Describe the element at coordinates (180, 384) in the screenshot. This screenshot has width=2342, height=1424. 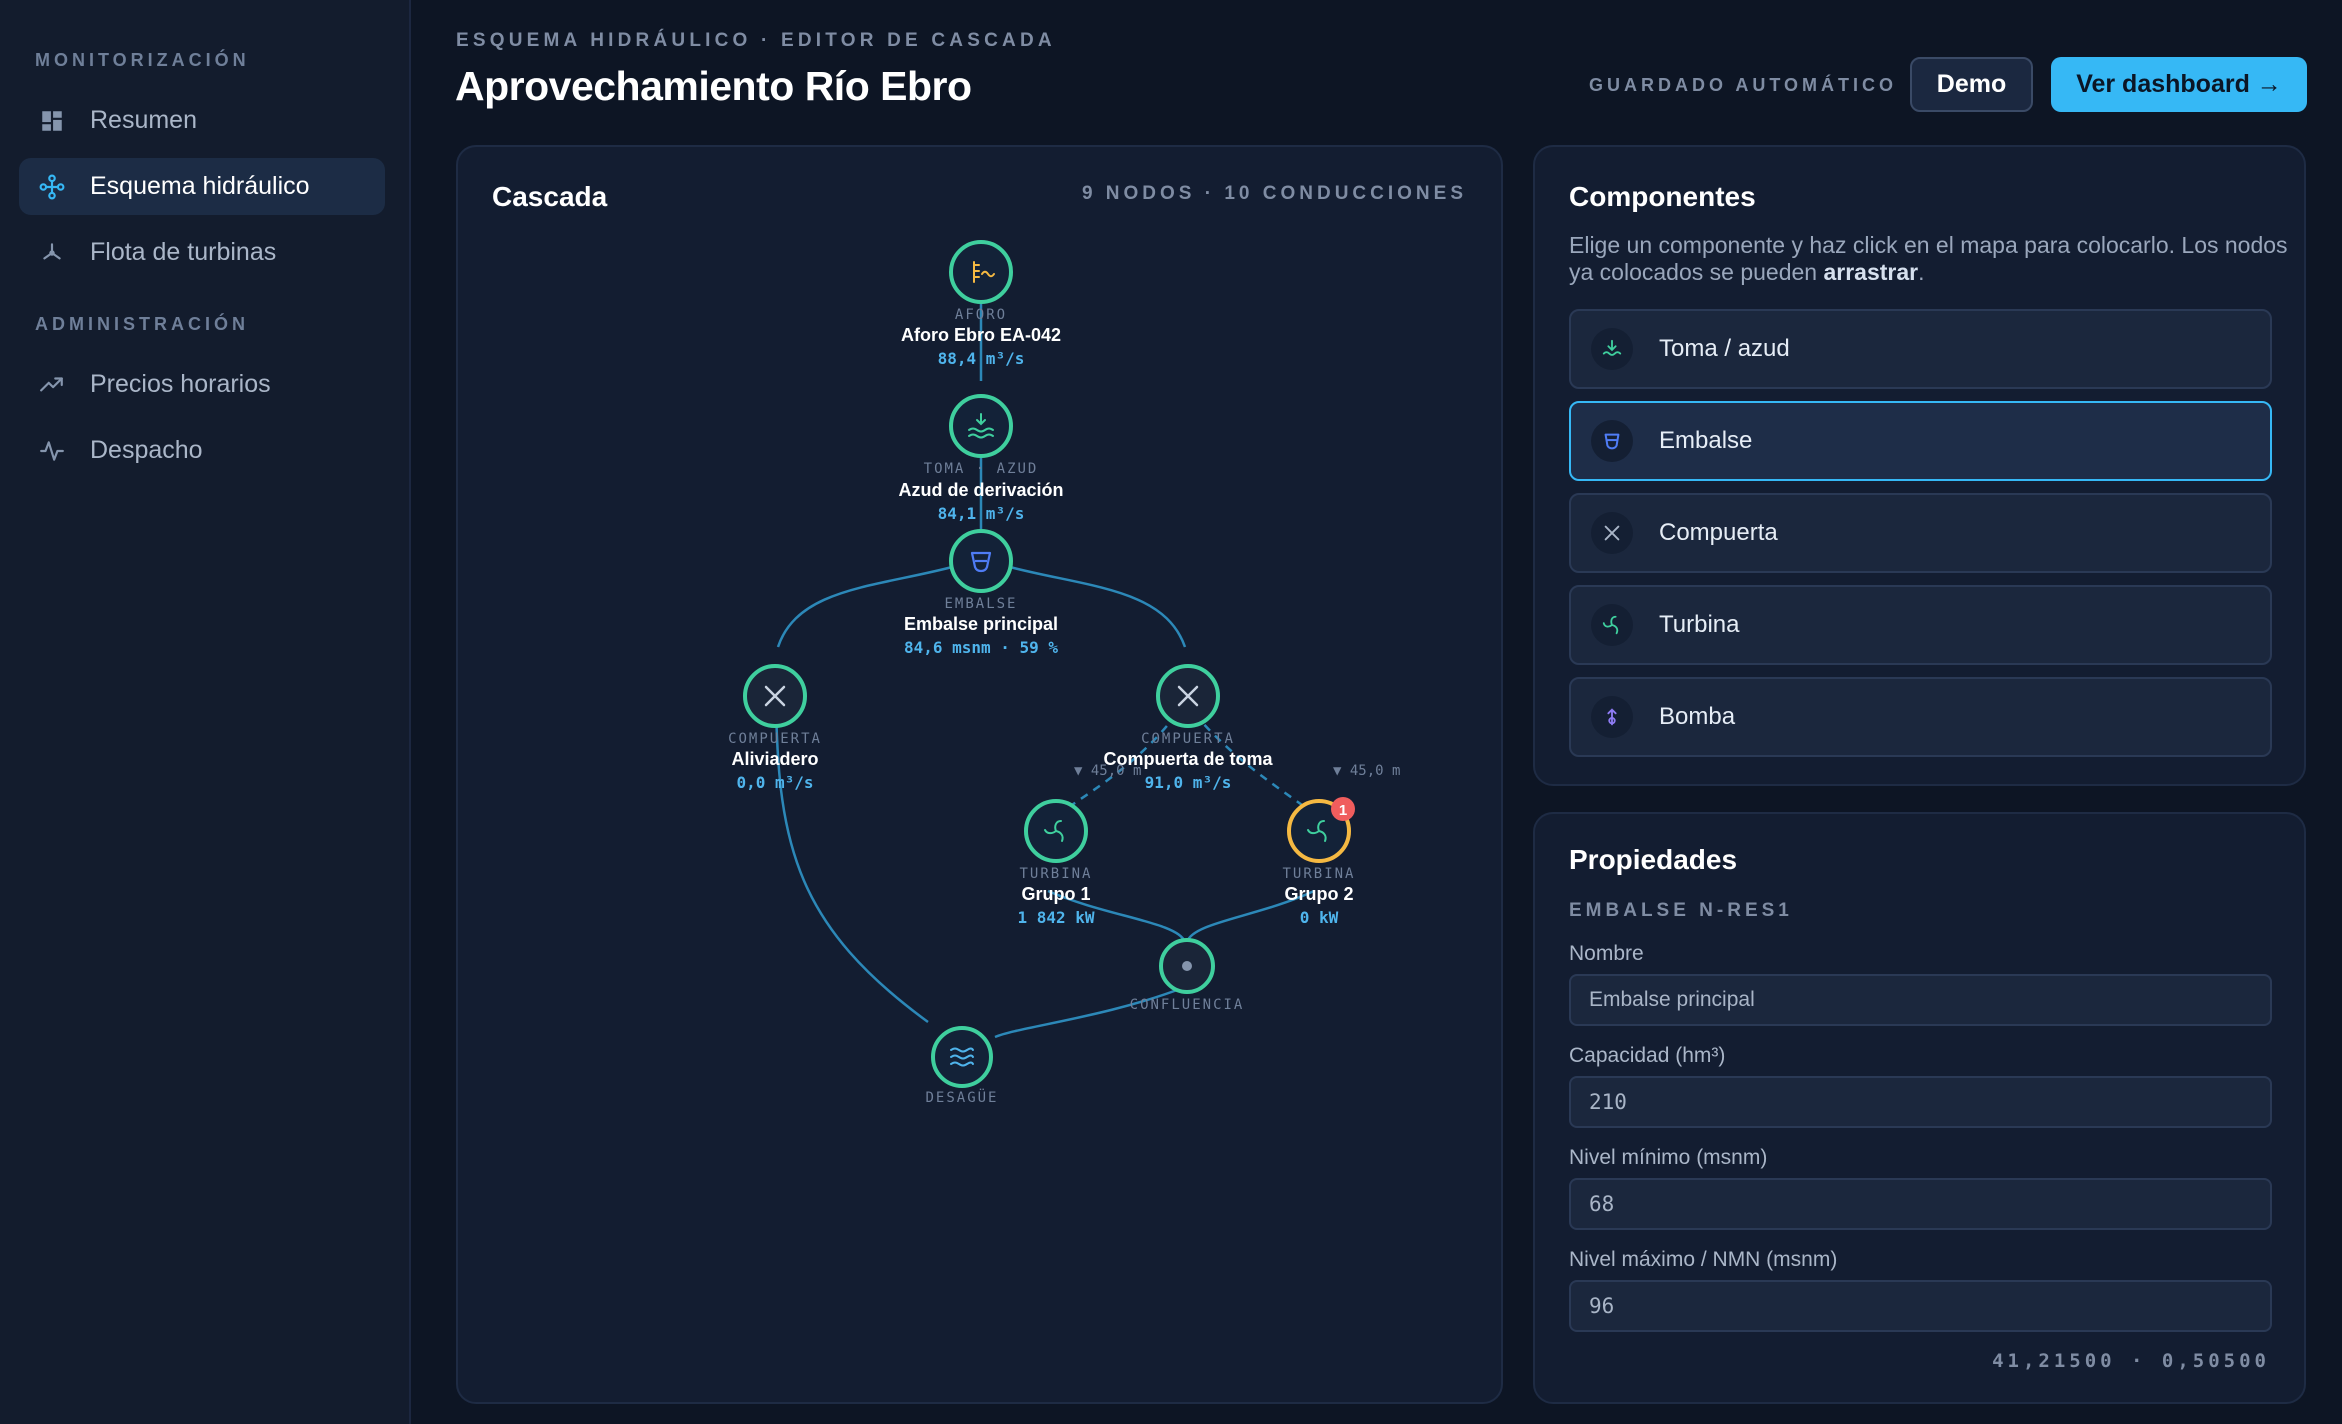
I see `sidebar-item-label: Precios horarios` at that location.